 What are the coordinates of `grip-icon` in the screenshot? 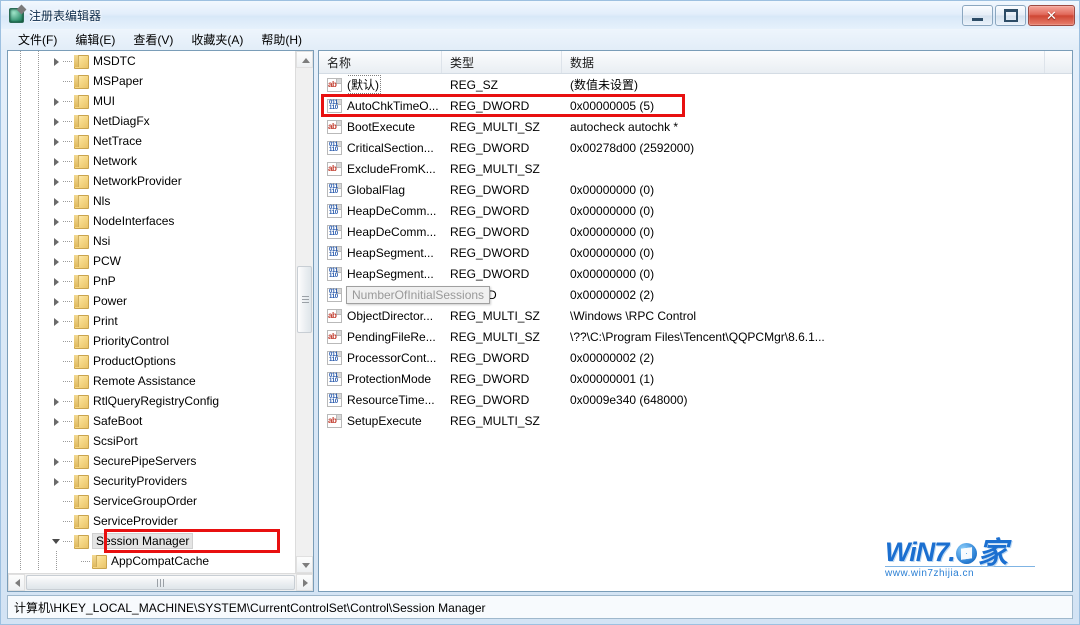 It's located at (160, 582).